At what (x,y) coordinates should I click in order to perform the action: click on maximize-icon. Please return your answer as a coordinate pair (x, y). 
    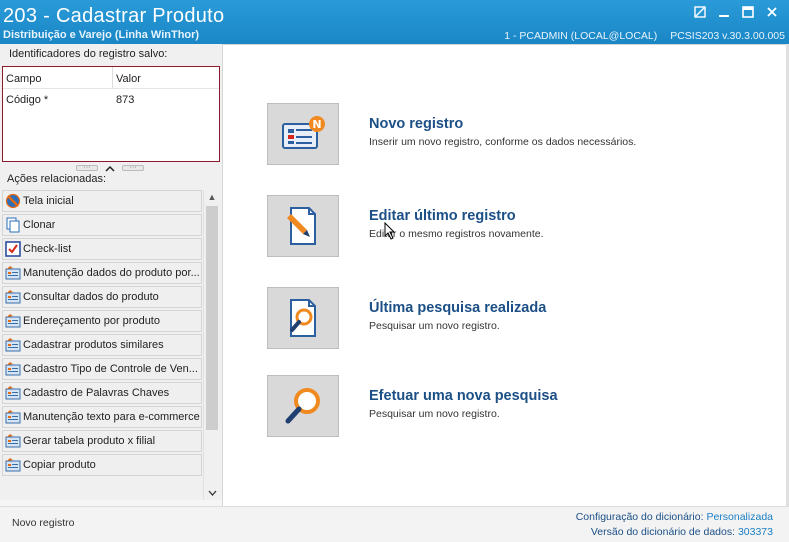
    Looking at the image, I should click on (748, 12).